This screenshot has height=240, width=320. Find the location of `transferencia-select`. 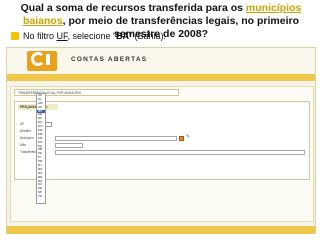

transferencia-select is located at coordinates (180, 152).